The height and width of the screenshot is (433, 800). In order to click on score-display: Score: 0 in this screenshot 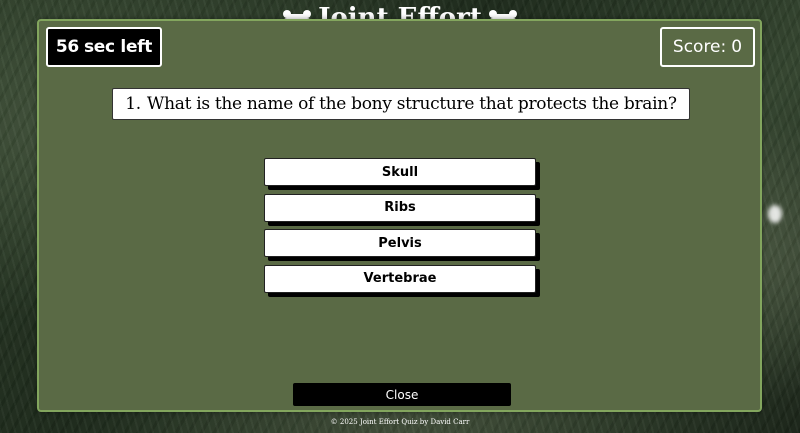, I will do `click(707, 47)`.